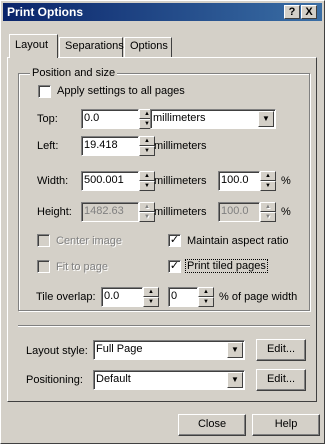 Image resolution: width=325 pixels, height=444 pixels. Describe the element at coordinates (292, 12) in the screenshot. I see `help-title-button: ?` at that location.